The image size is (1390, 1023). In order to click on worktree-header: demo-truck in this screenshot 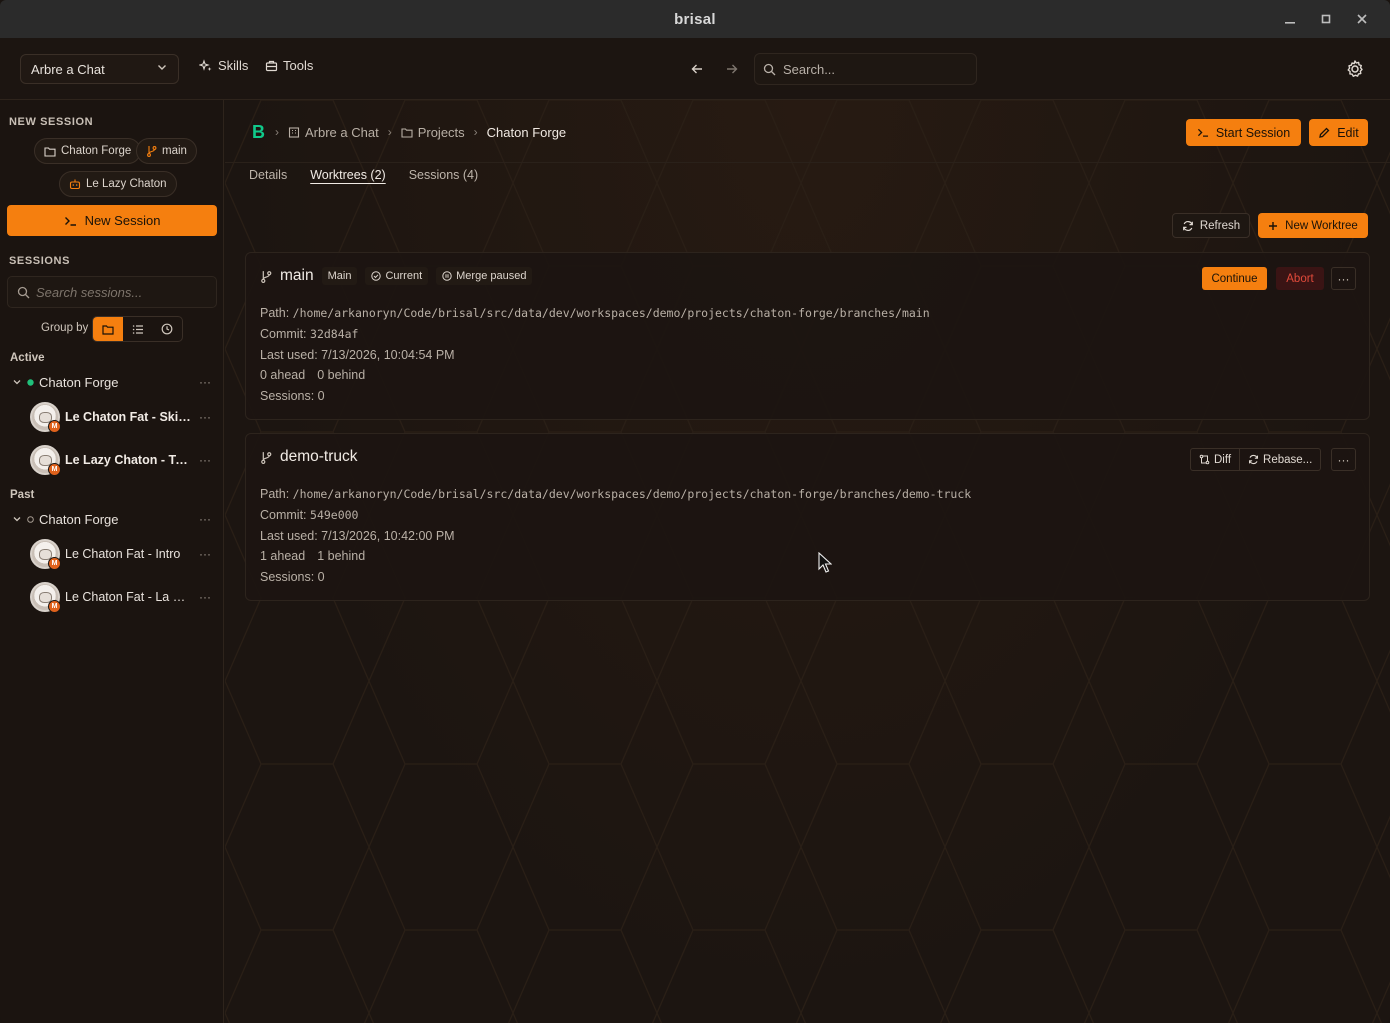, I will do `click(309, 457)`.